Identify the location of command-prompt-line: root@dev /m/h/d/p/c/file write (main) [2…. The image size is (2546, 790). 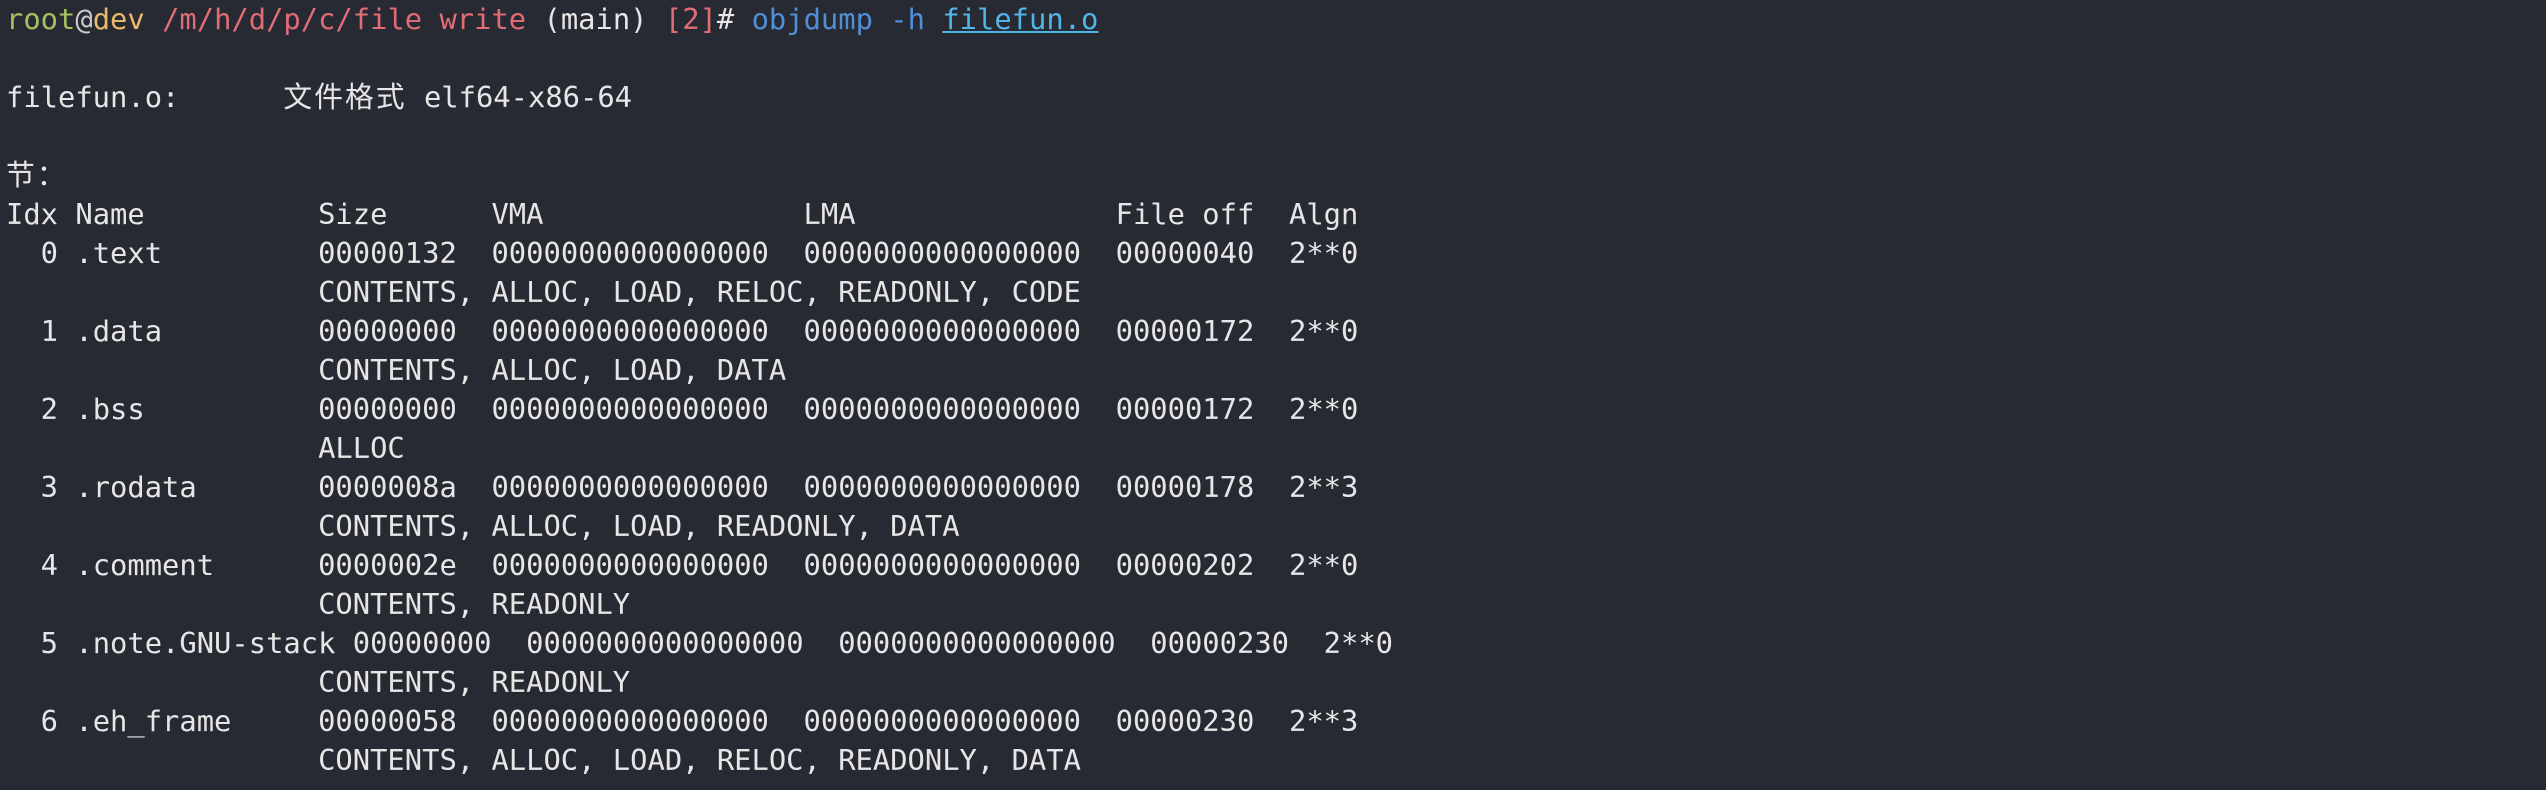
(1276, 19).